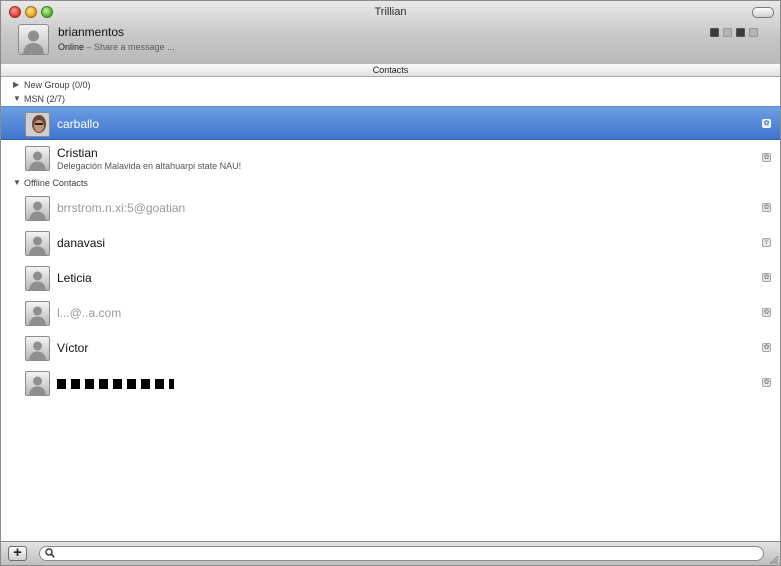  I want to click on status-text: Online, so click(71, 47).